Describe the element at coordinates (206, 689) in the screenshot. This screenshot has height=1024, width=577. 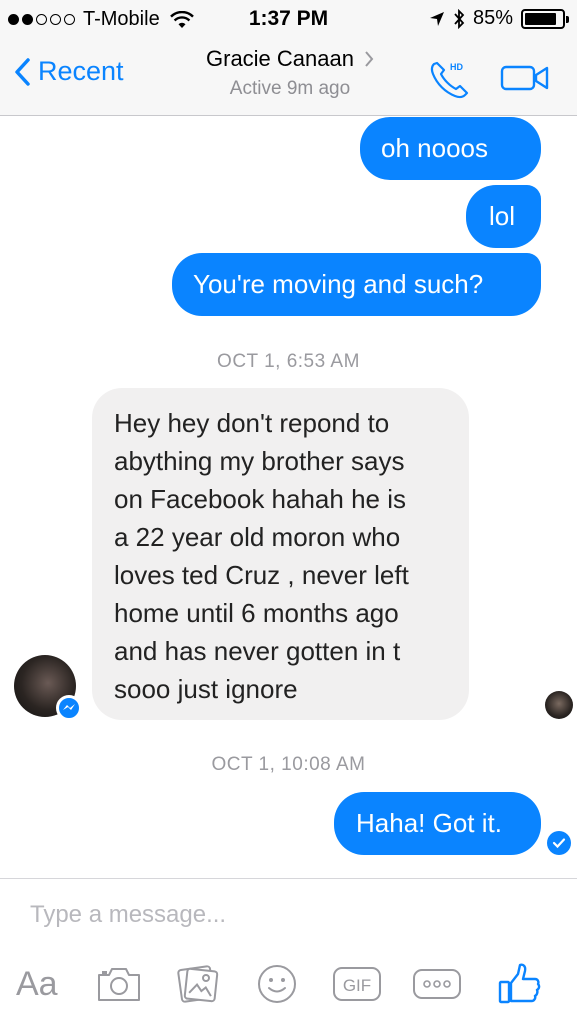
I see `message-line: sooo just ignore` at that location.